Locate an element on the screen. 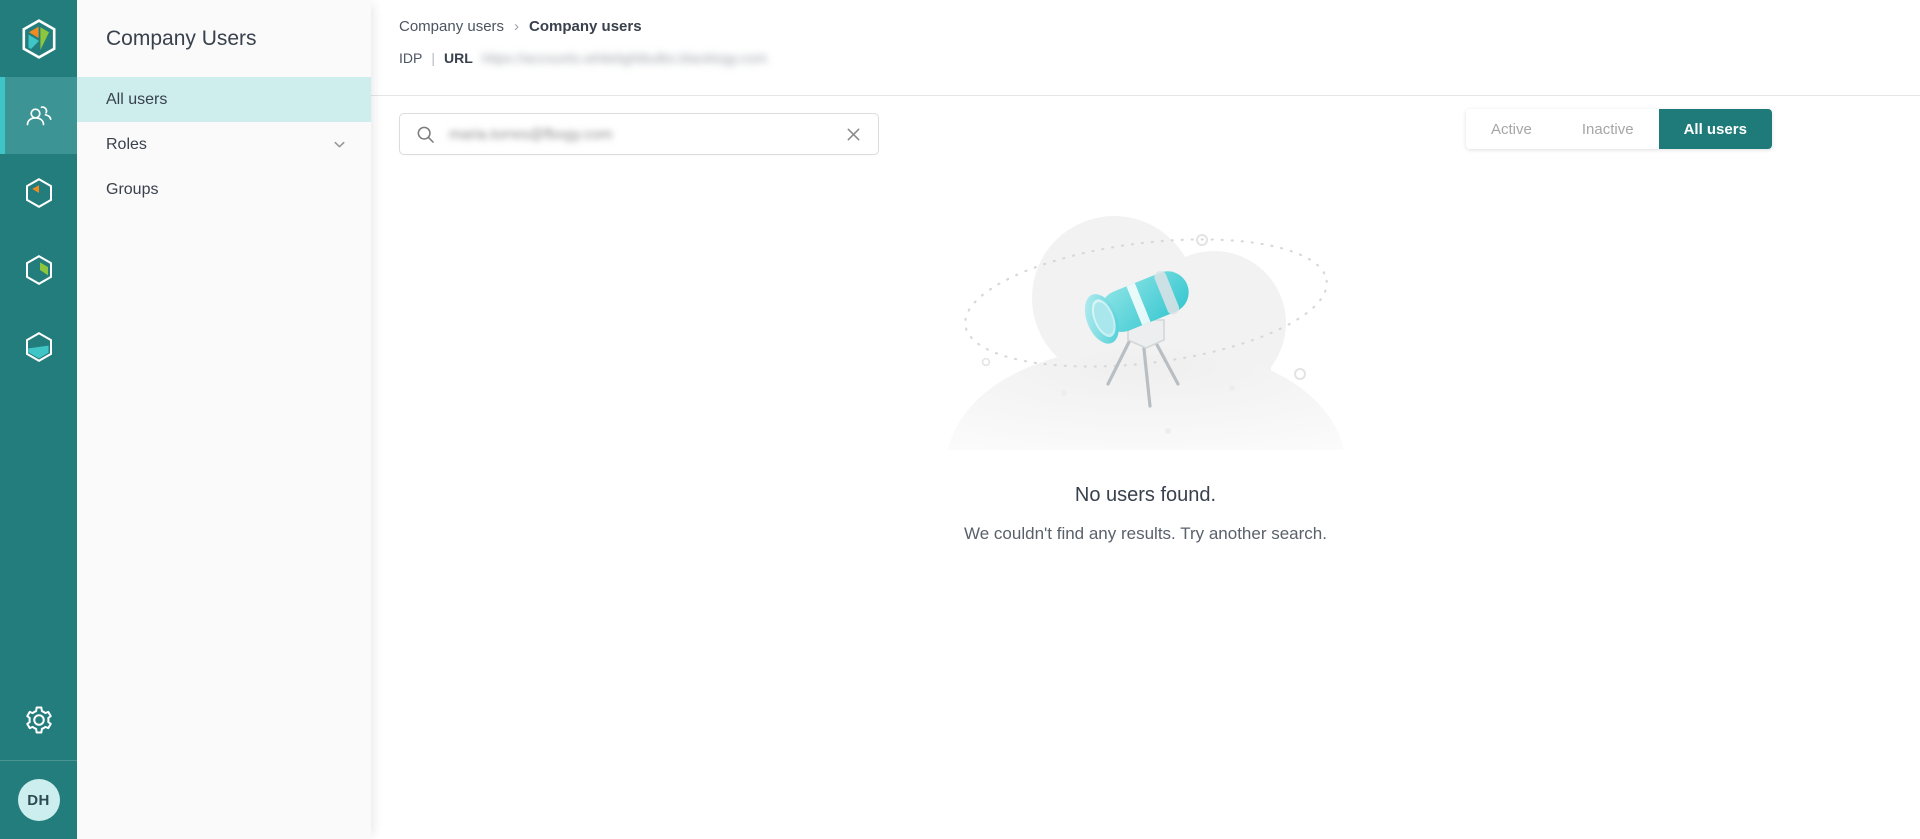  sidebar-item-roles: Roles is located at coordinates (224, 144).